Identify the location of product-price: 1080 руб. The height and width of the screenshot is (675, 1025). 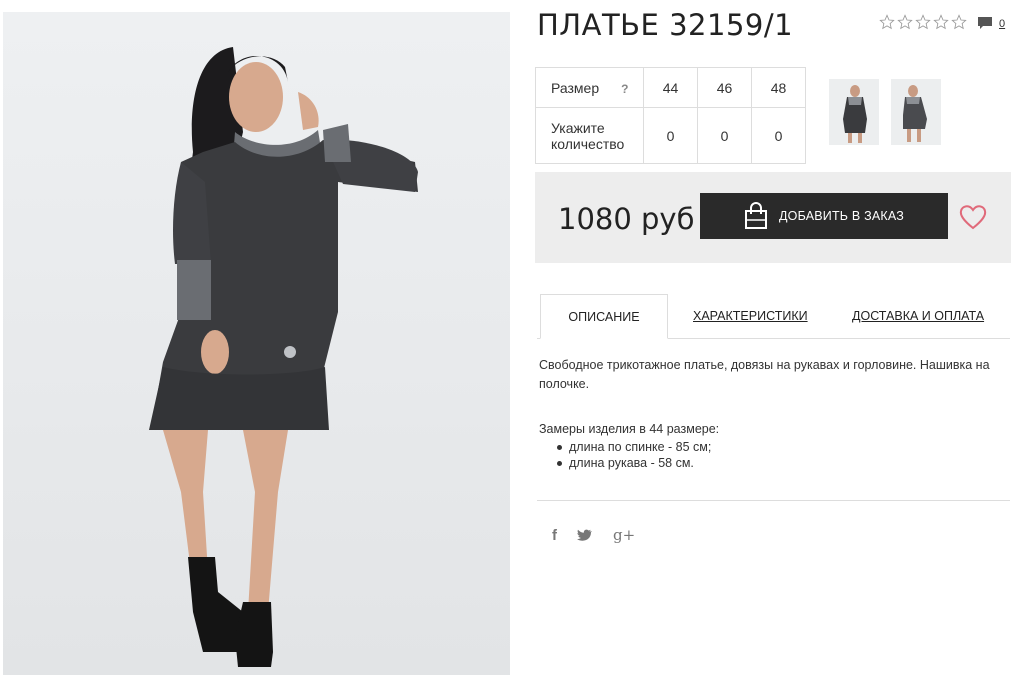
(626, 219).